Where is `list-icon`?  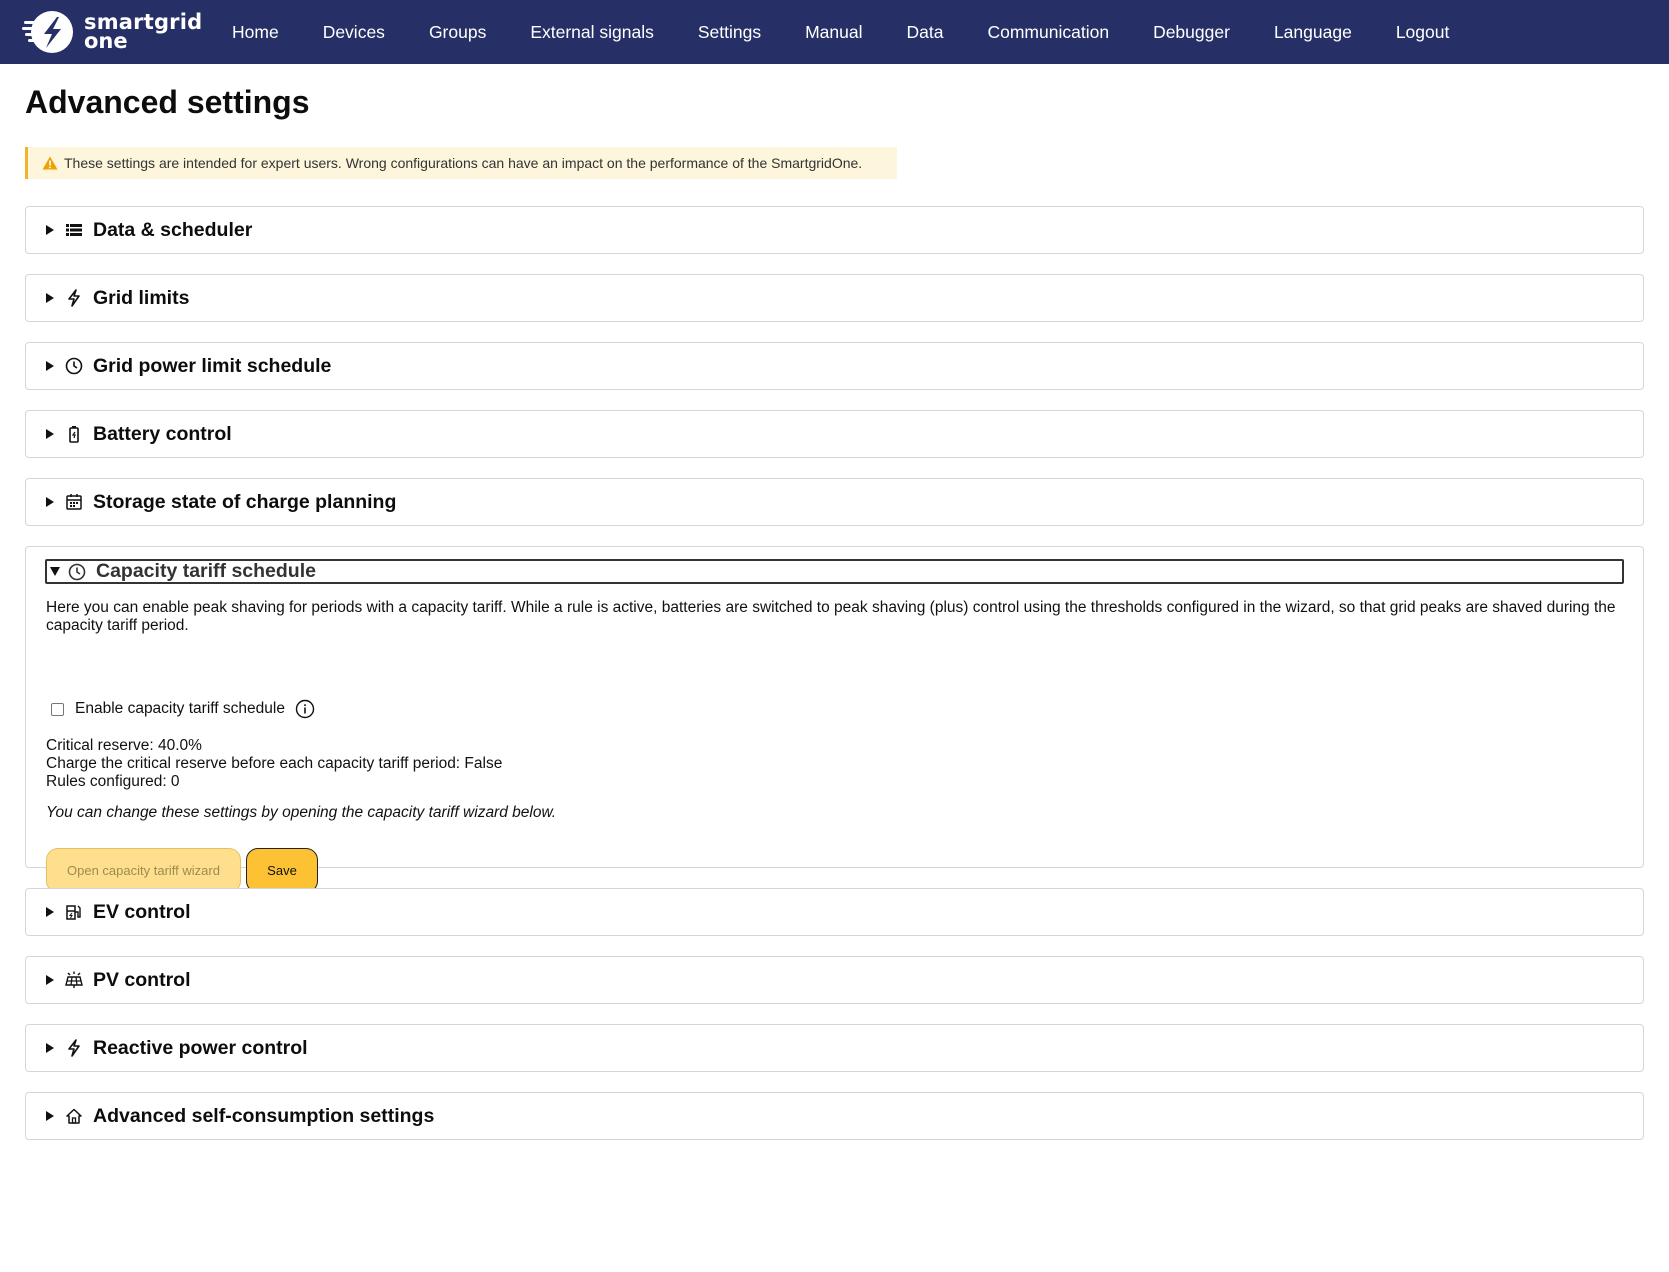 list-icon is located at coordinates (74, 230).